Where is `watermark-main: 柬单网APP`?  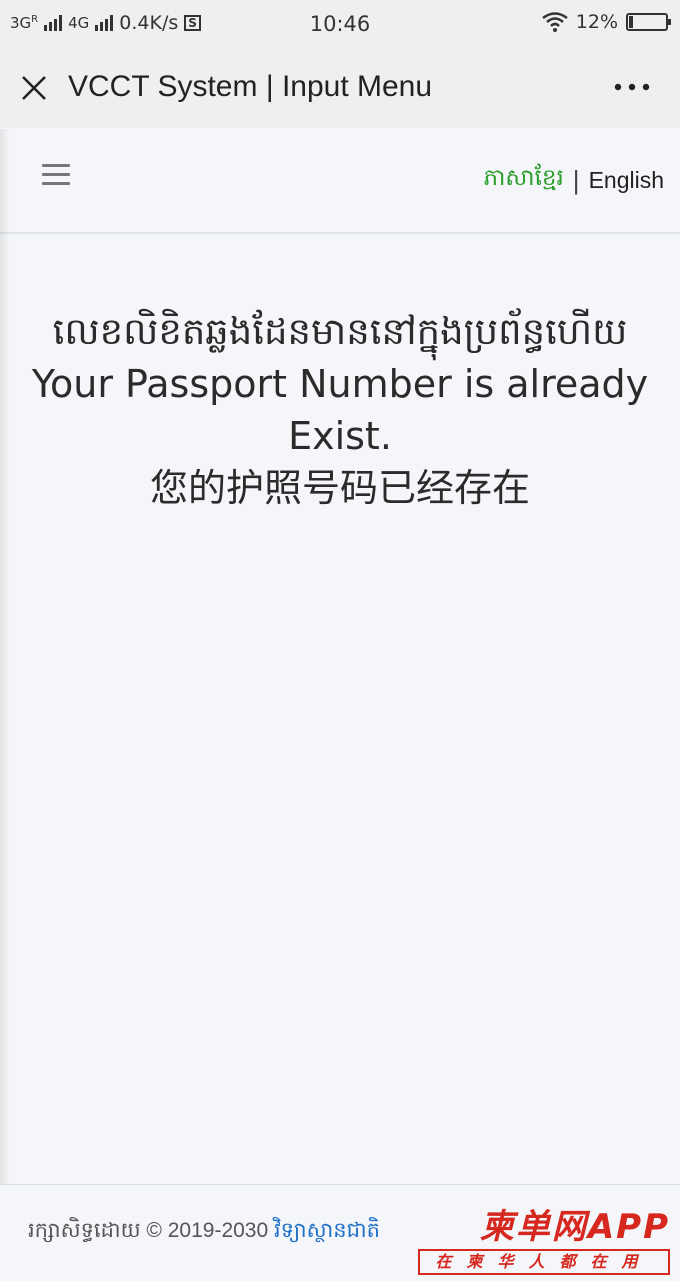
watermark-main: 柬单网APP is located at coordinates (574, 1227).